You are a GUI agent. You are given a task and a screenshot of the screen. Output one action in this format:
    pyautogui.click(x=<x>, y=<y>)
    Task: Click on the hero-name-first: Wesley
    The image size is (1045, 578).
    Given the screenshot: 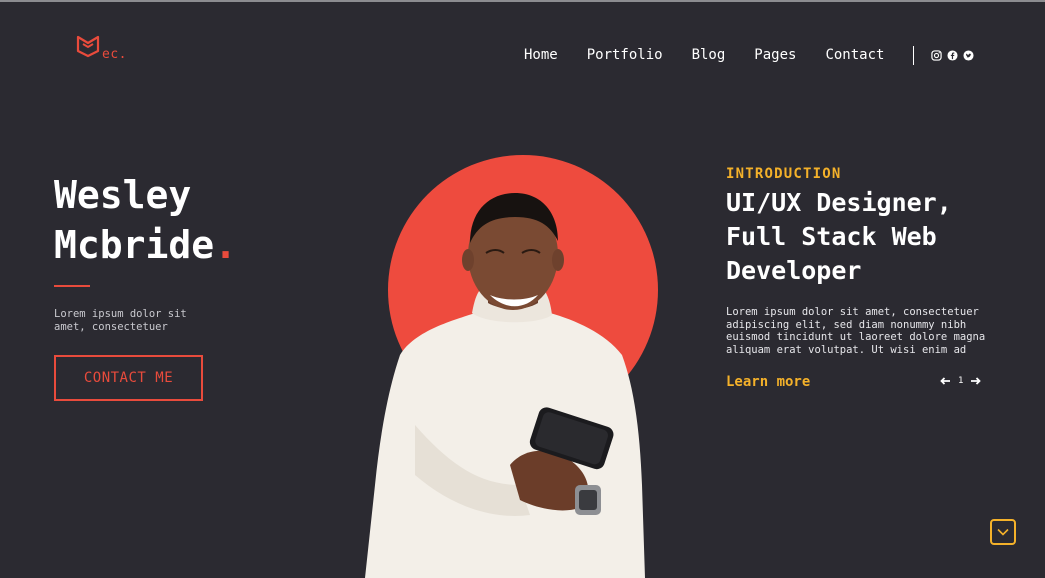 What is the action you would take?
    pyautogui.click(x=123, y=195)
    